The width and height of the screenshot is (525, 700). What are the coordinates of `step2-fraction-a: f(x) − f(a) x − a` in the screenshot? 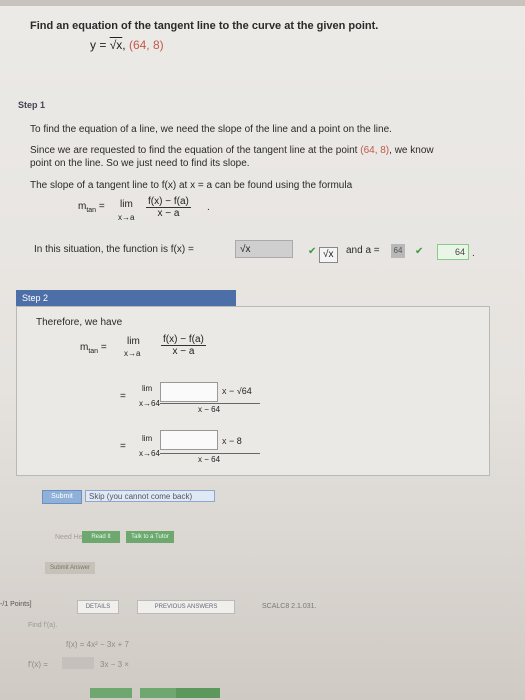 It's located at (183, 345).